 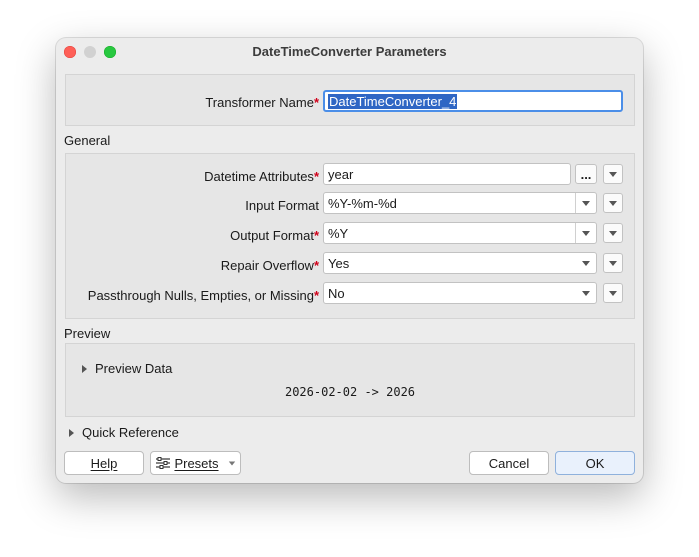 I want to click on passthrough-label: Passthrough Nulls, Empties, or Missing*, so click(x=203, y=295).